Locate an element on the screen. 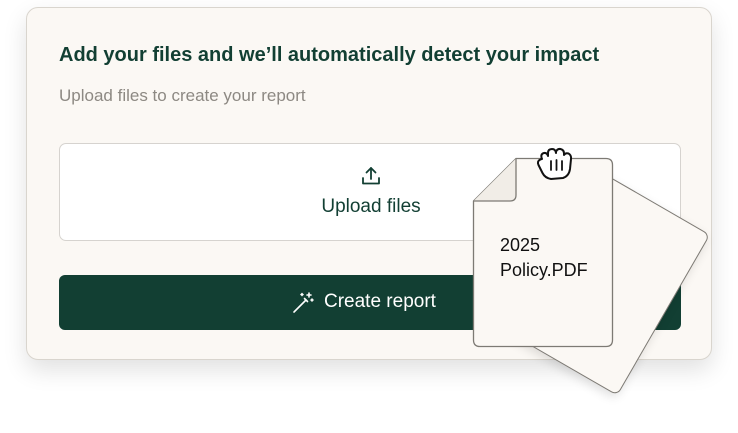 The image size is (738, 433). upload-icon is located at coordinates (371, 176).